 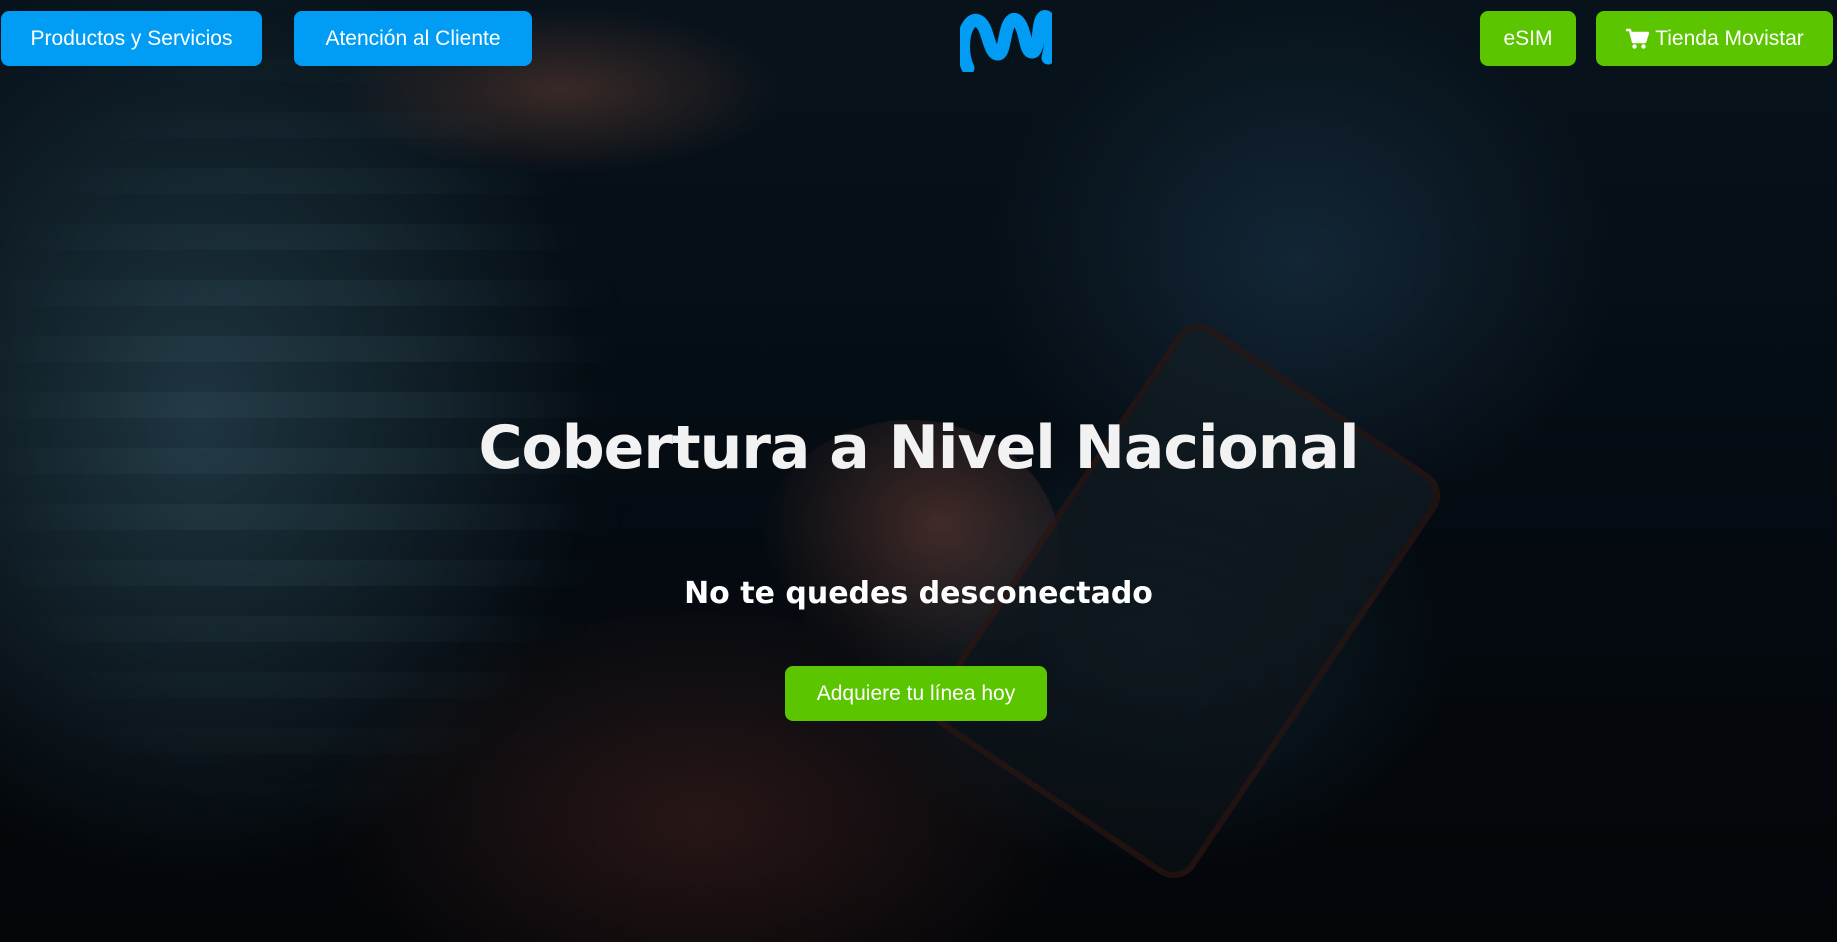 What do you see at coordinates (131, 38) in the screenshot?
I see `productos-servicios-button: Productos y Servicios` at bounding box center [131, 38].